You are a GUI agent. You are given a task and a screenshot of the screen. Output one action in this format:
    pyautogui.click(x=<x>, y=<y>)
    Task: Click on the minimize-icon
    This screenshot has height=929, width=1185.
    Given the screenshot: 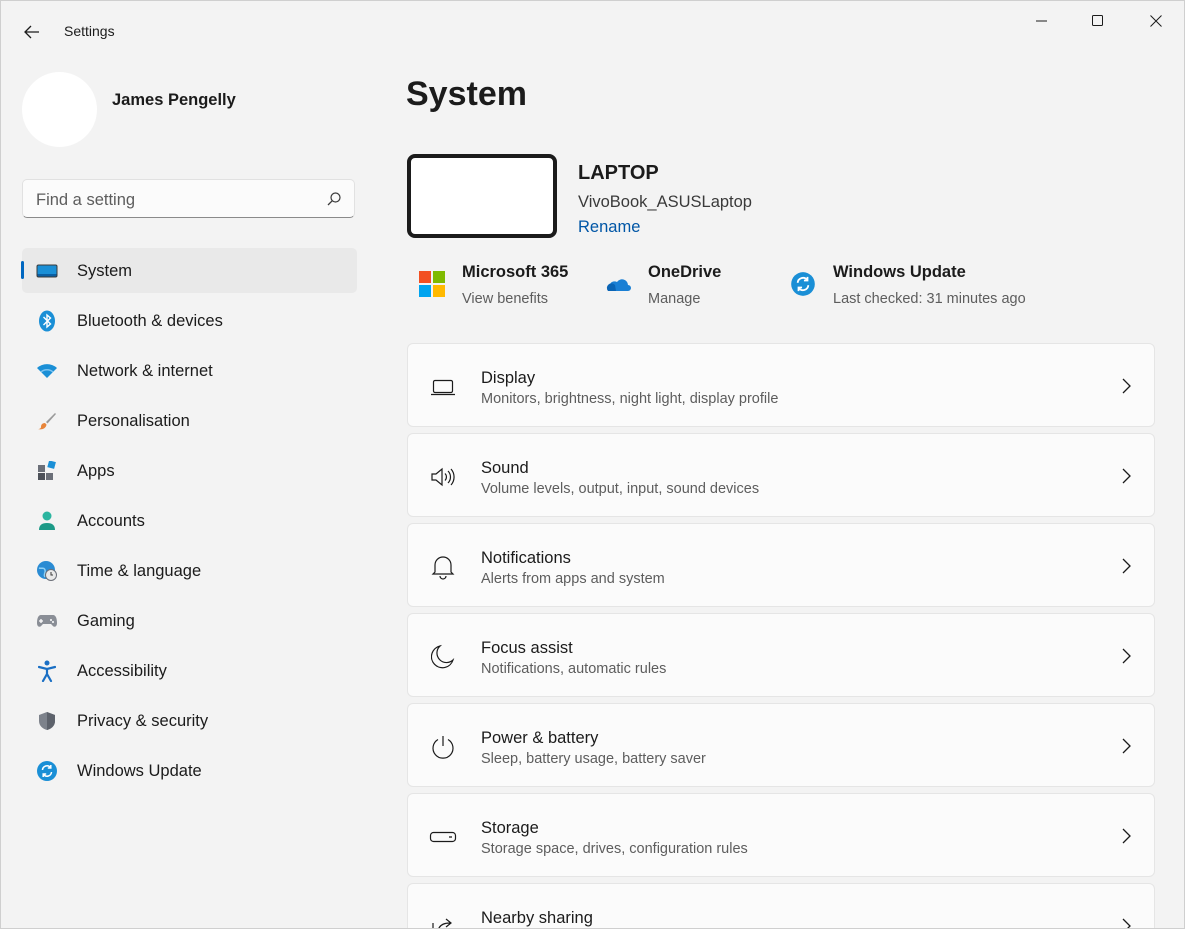 What is the action you would take?
    pyautogui.click(x=1041, y=21)
    